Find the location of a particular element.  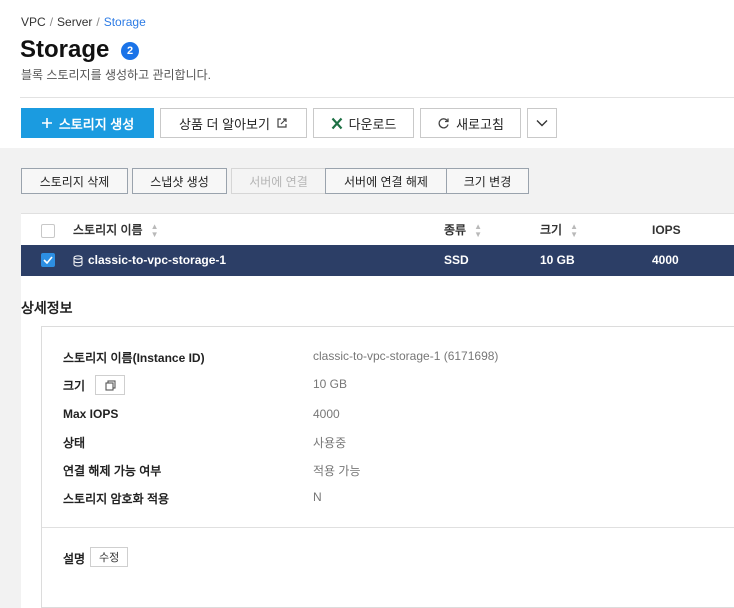

column-header-iops-label: IOPS is located at coordinates (666, 230).